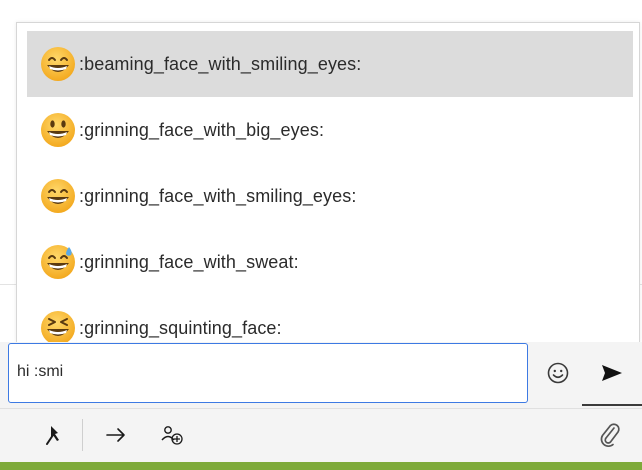 The height and width of the screenshot is (470, 642). What do you see at coordinates (612, 373) in the screenshot?
I see `send-icon` at bounding box center [612, 373].